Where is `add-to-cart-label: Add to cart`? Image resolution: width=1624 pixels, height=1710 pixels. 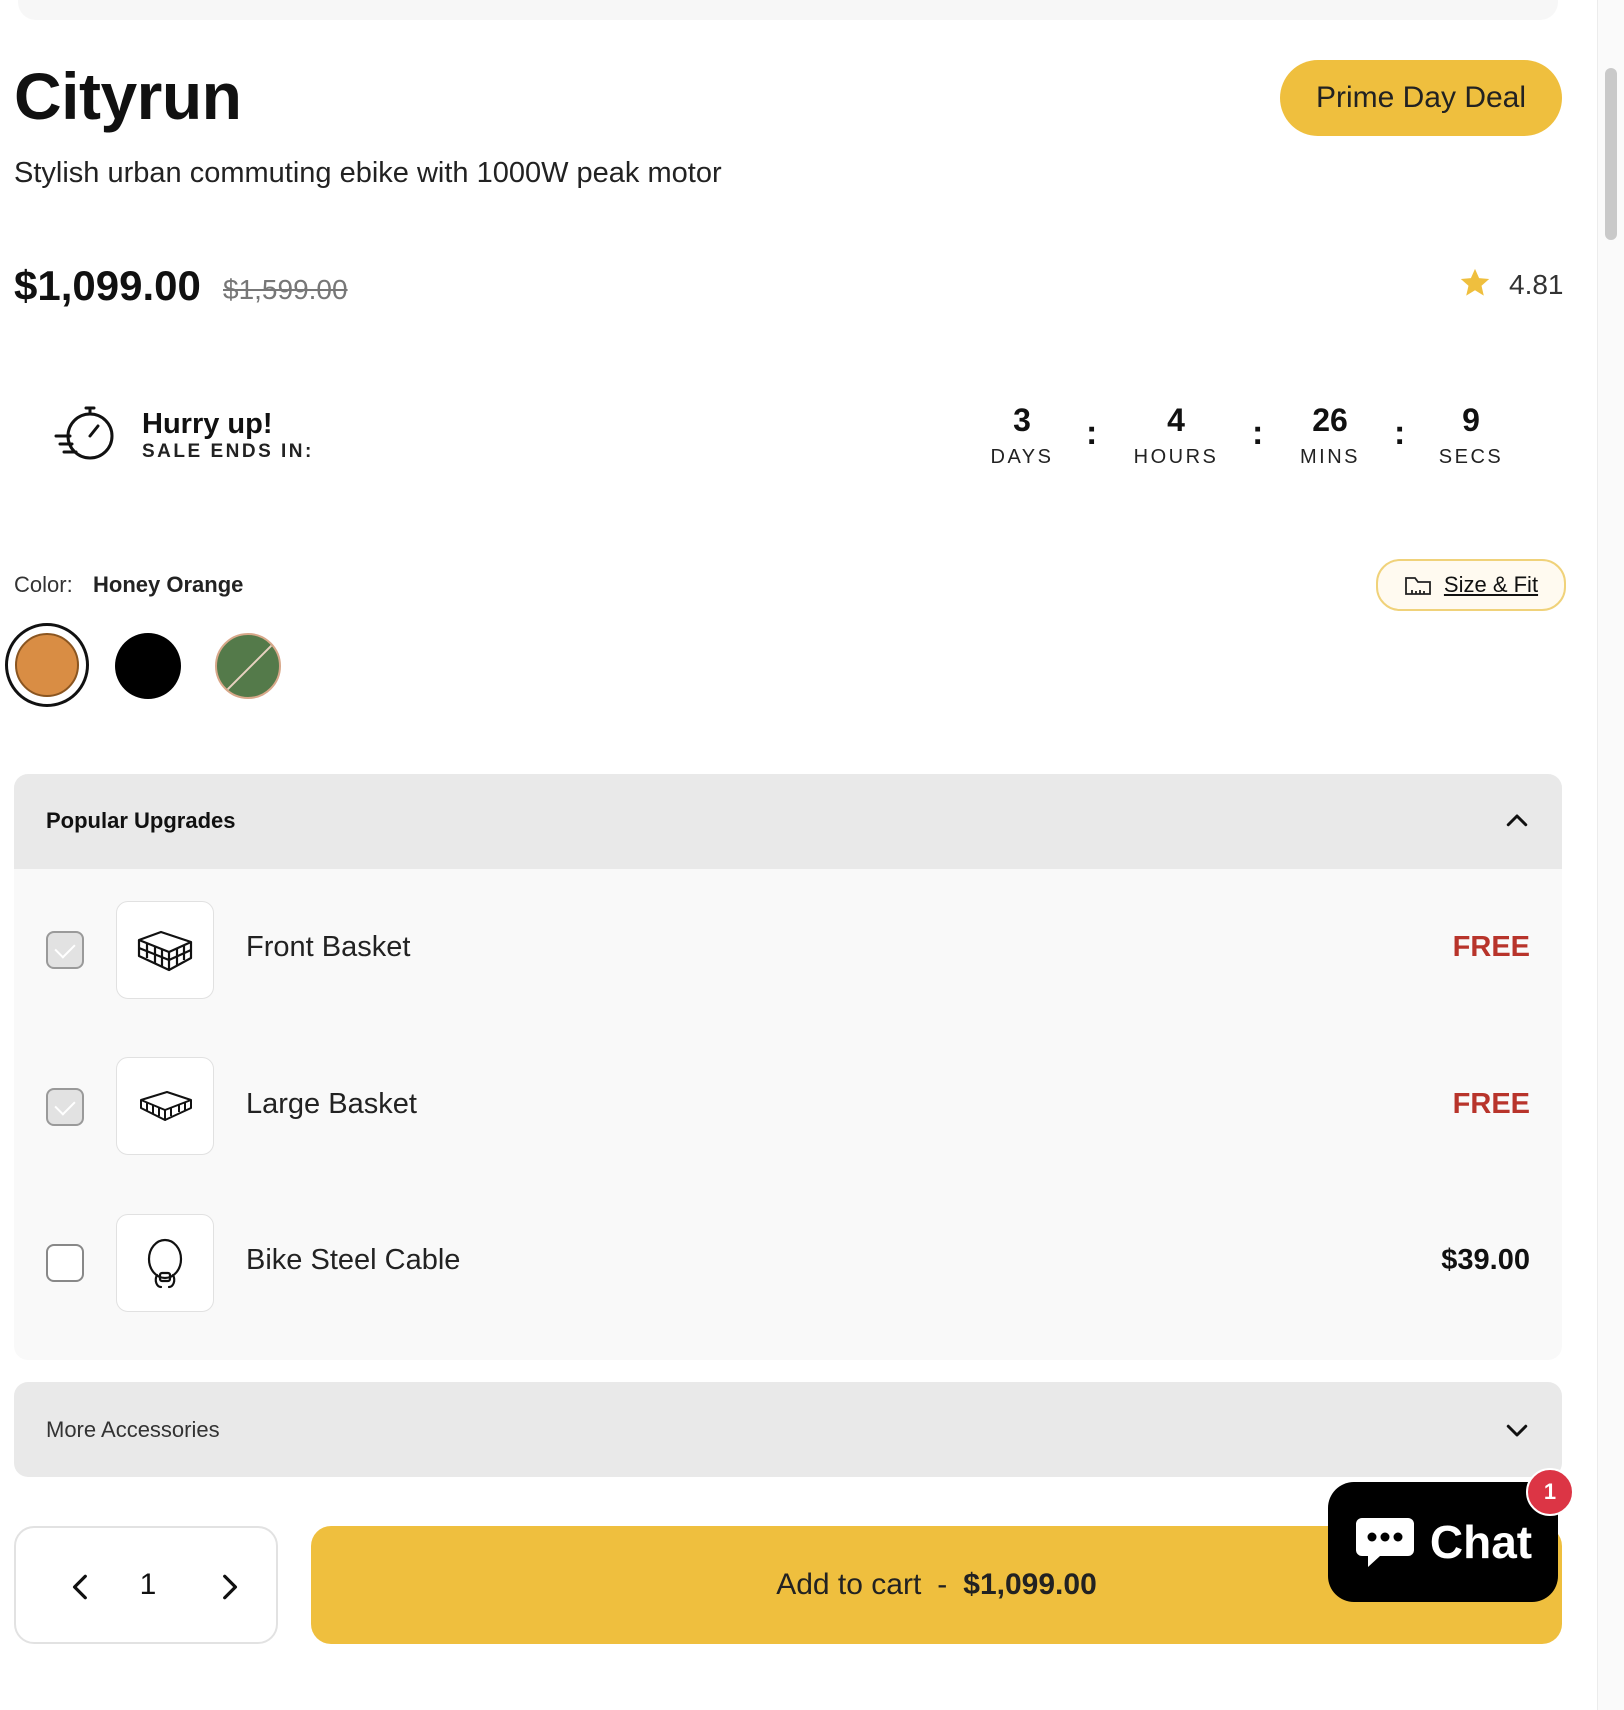 add-to-cart-label: Add to cart is located at coordinates (849, 1584).